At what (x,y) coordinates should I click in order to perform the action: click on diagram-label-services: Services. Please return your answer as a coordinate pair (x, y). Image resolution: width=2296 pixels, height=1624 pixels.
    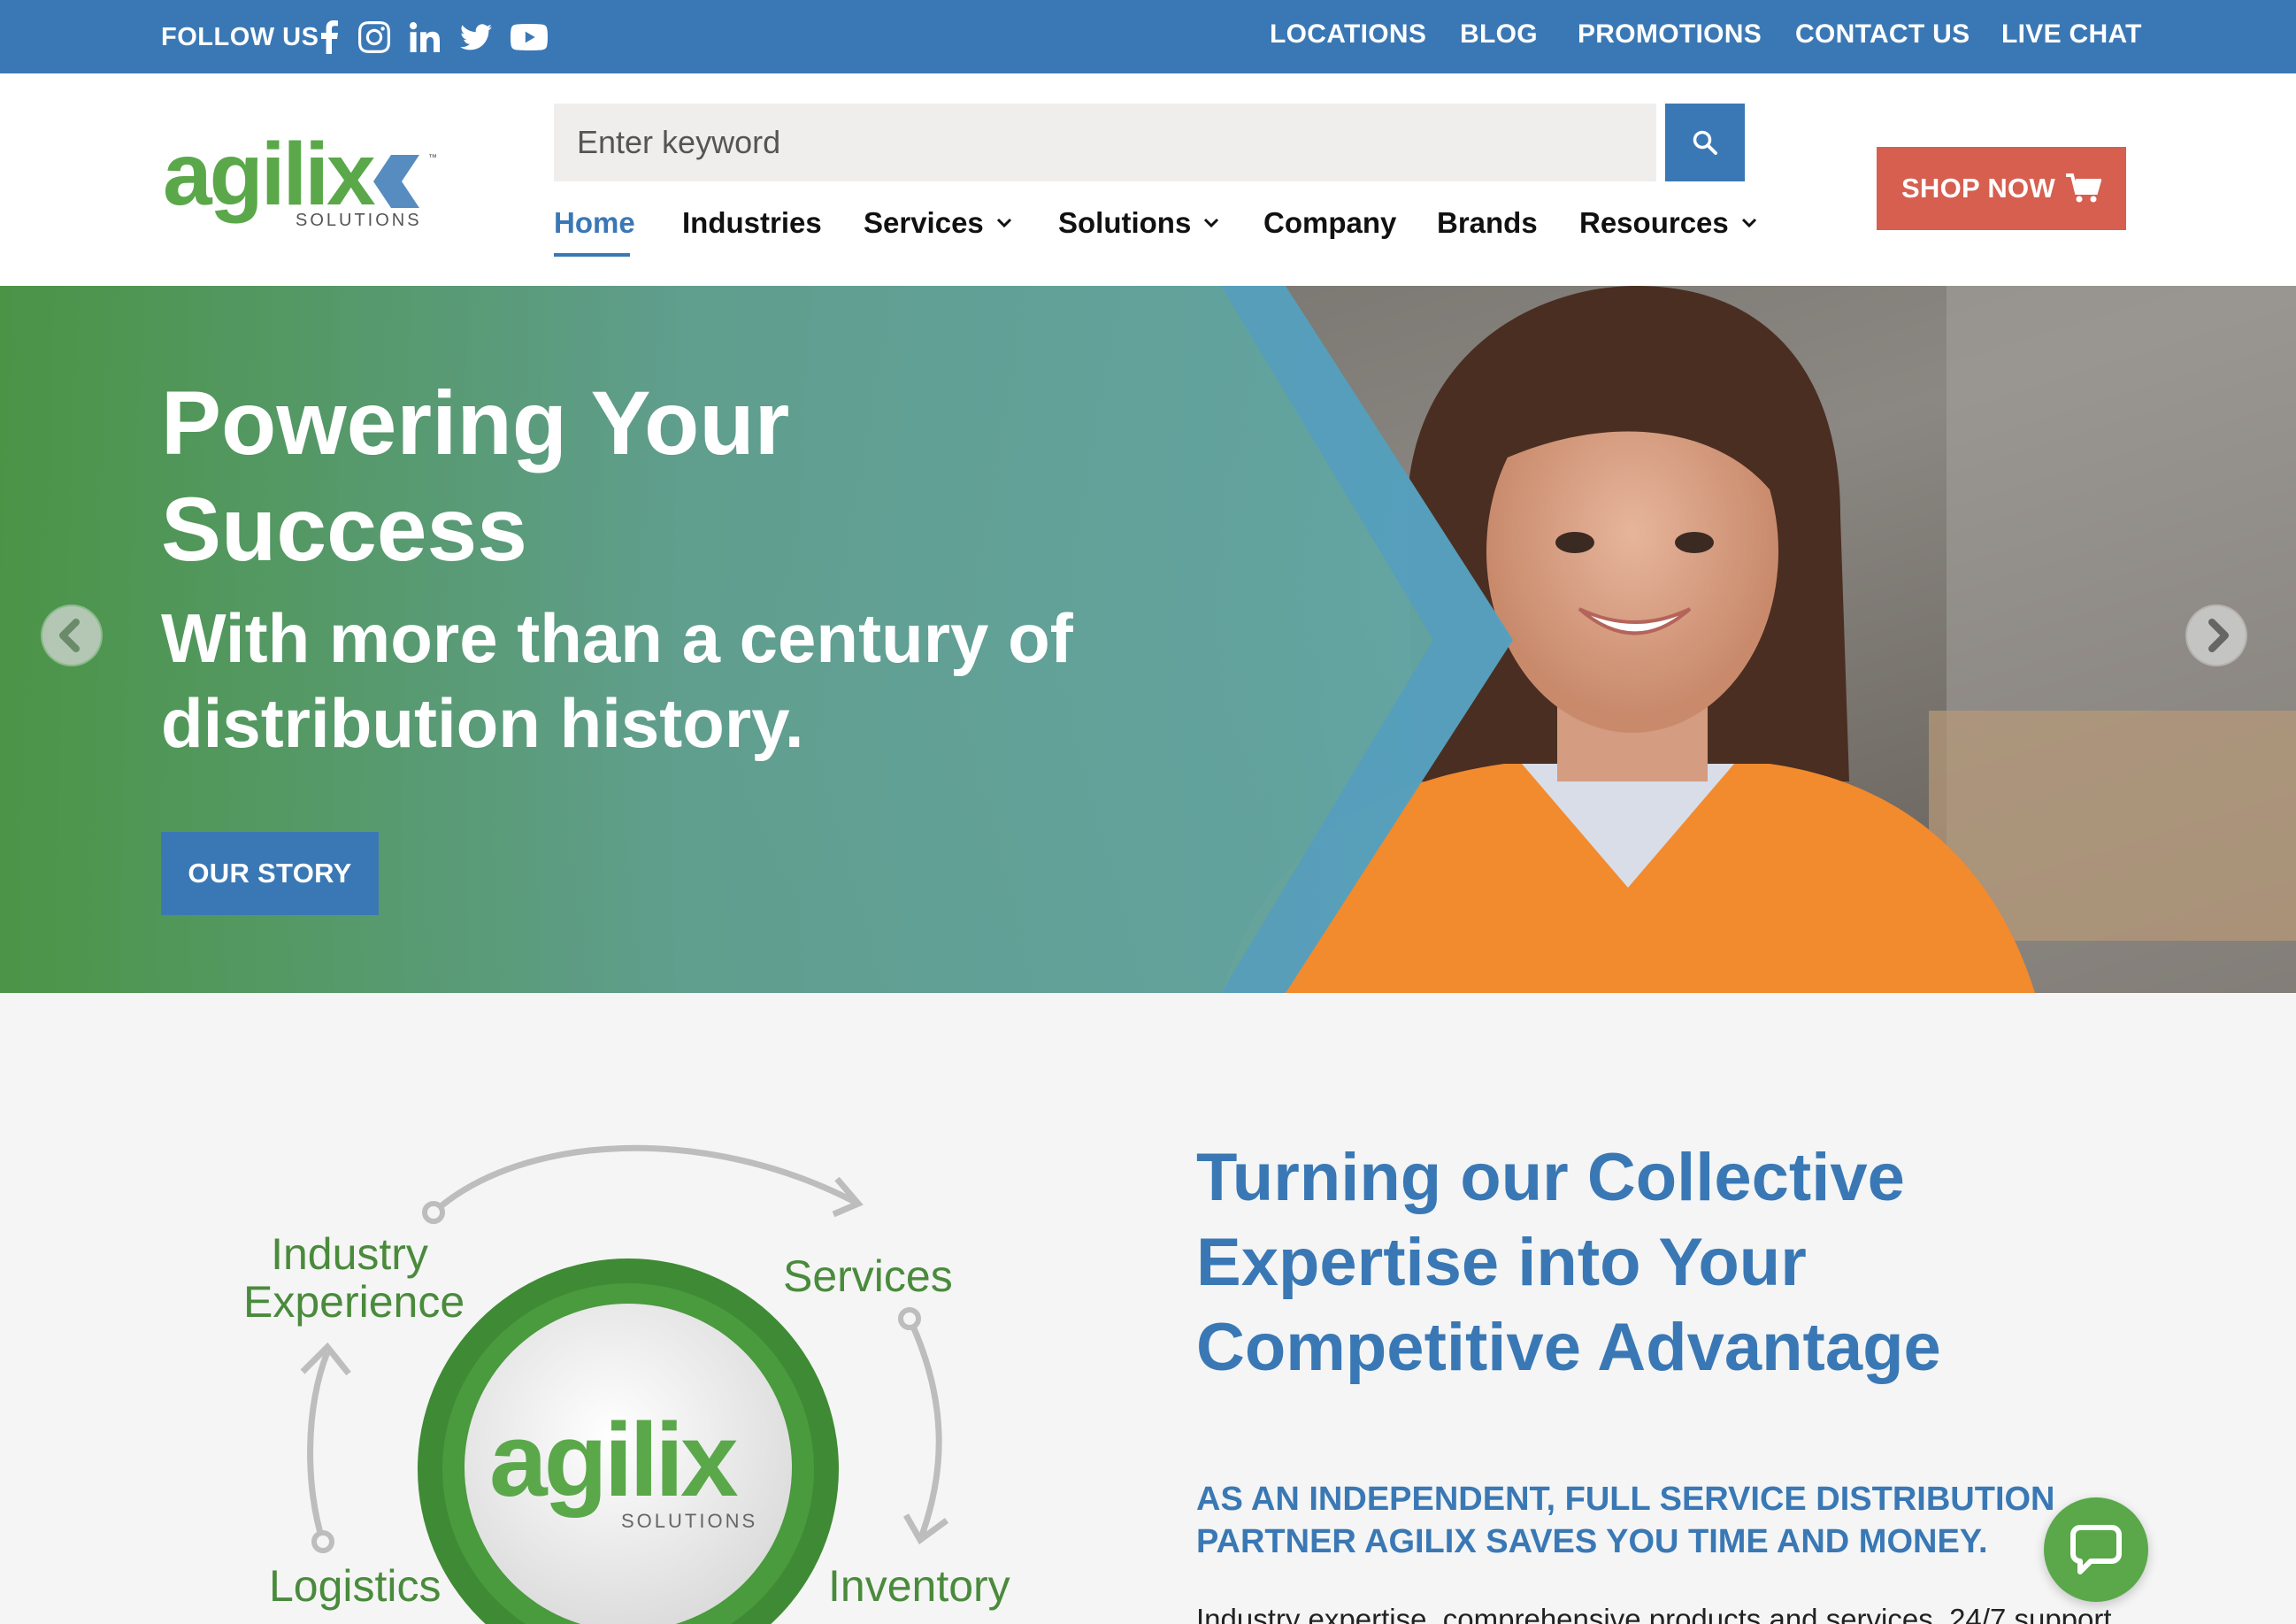
    Looking at the image, I should click on (868, 1276).